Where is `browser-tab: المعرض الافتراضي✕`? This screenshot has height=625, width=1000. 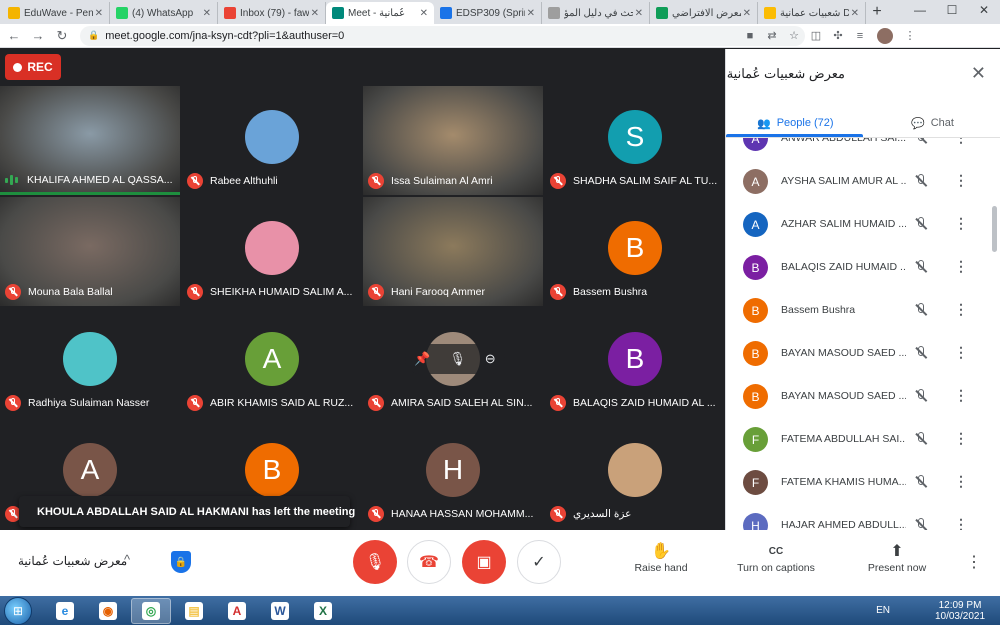 browser-tab: المعرض الافتراضي✕ is located at coordinates (704, 13).